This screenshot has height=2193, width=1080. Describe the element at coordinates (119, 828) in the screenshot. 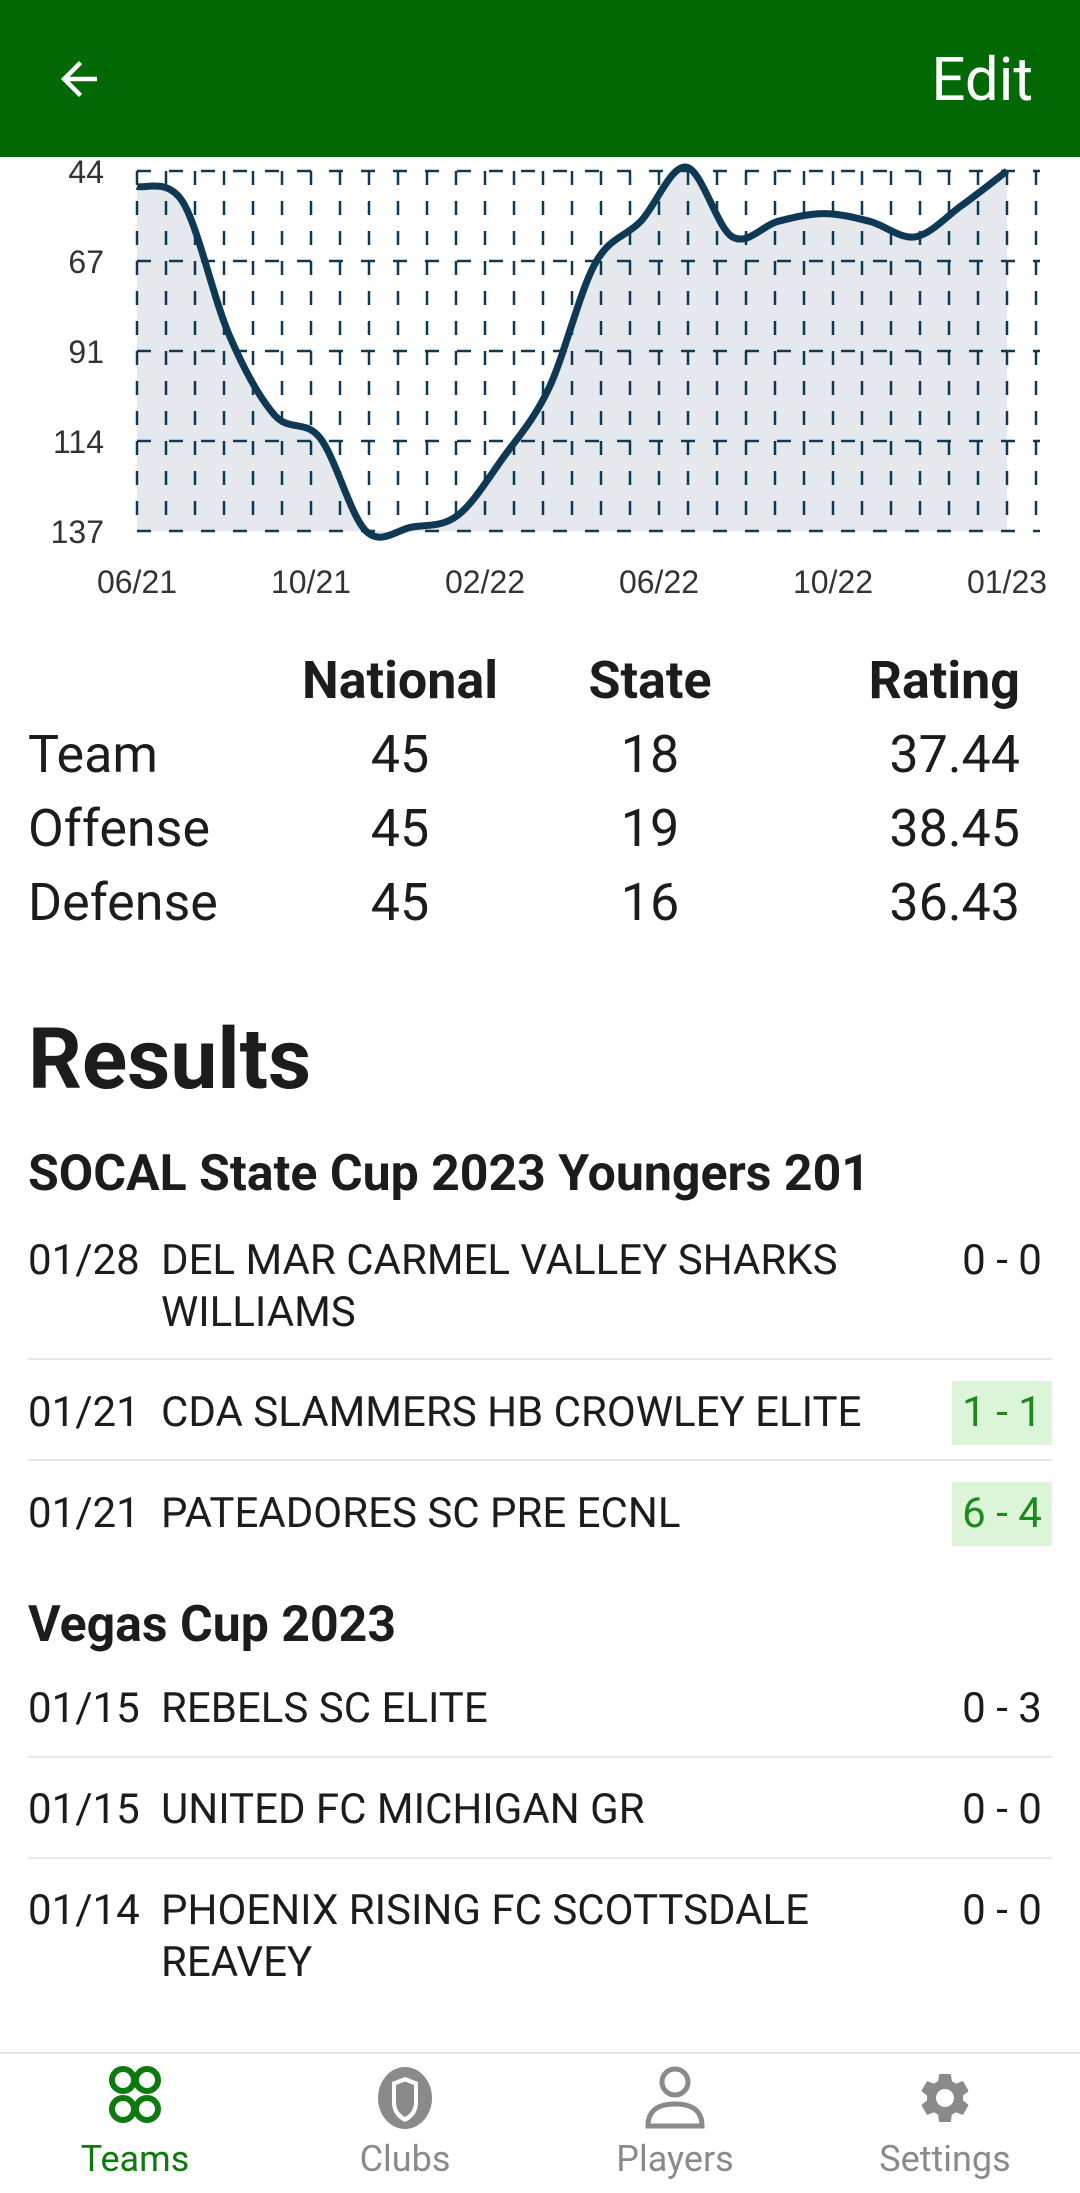

I see `stats-row-label: Offense` at that location.